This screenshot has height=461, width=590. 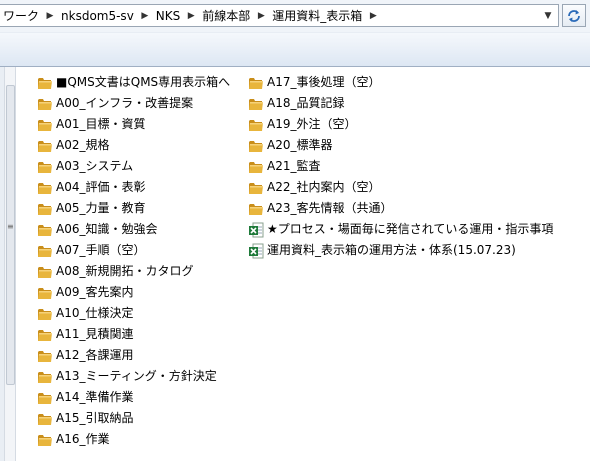 What do you see at coordinates (256, 251) in the screenshot?
I see `excel-file-icon` at bounding box center [256, 251].